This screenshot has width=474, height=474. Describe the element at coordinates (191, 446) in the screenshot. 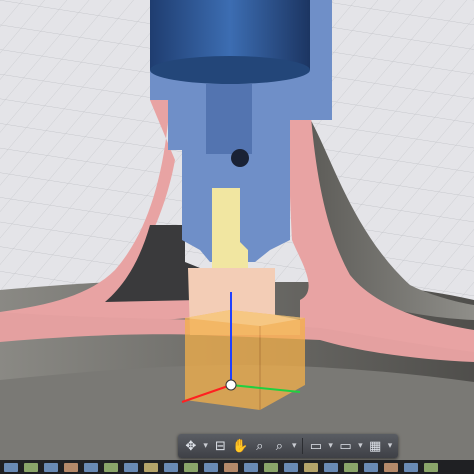

I see `orbit-icon: ✥` at that location.